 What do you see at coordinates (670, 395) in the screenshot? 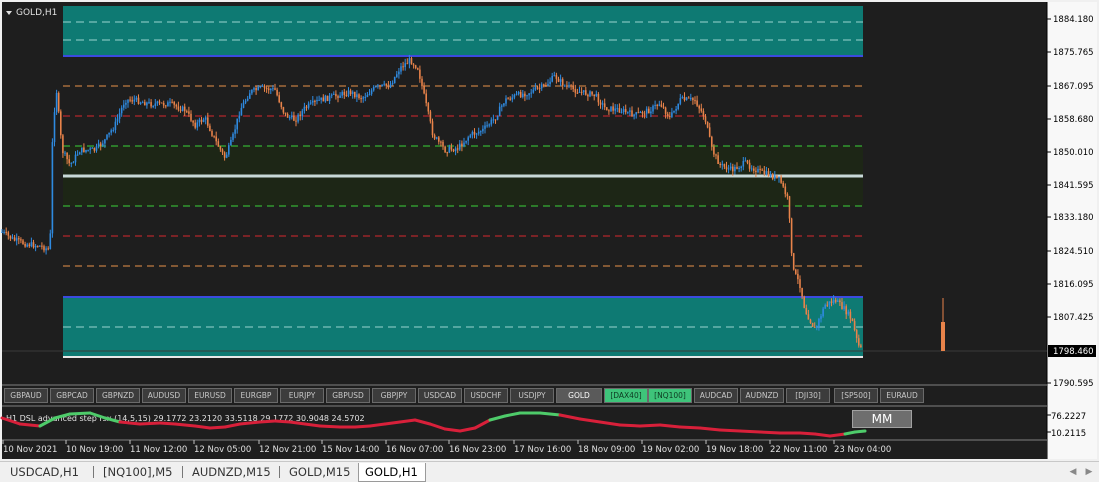
I see `symbol-button-nq100: [NQ100]` at bounding box center [670, 395].